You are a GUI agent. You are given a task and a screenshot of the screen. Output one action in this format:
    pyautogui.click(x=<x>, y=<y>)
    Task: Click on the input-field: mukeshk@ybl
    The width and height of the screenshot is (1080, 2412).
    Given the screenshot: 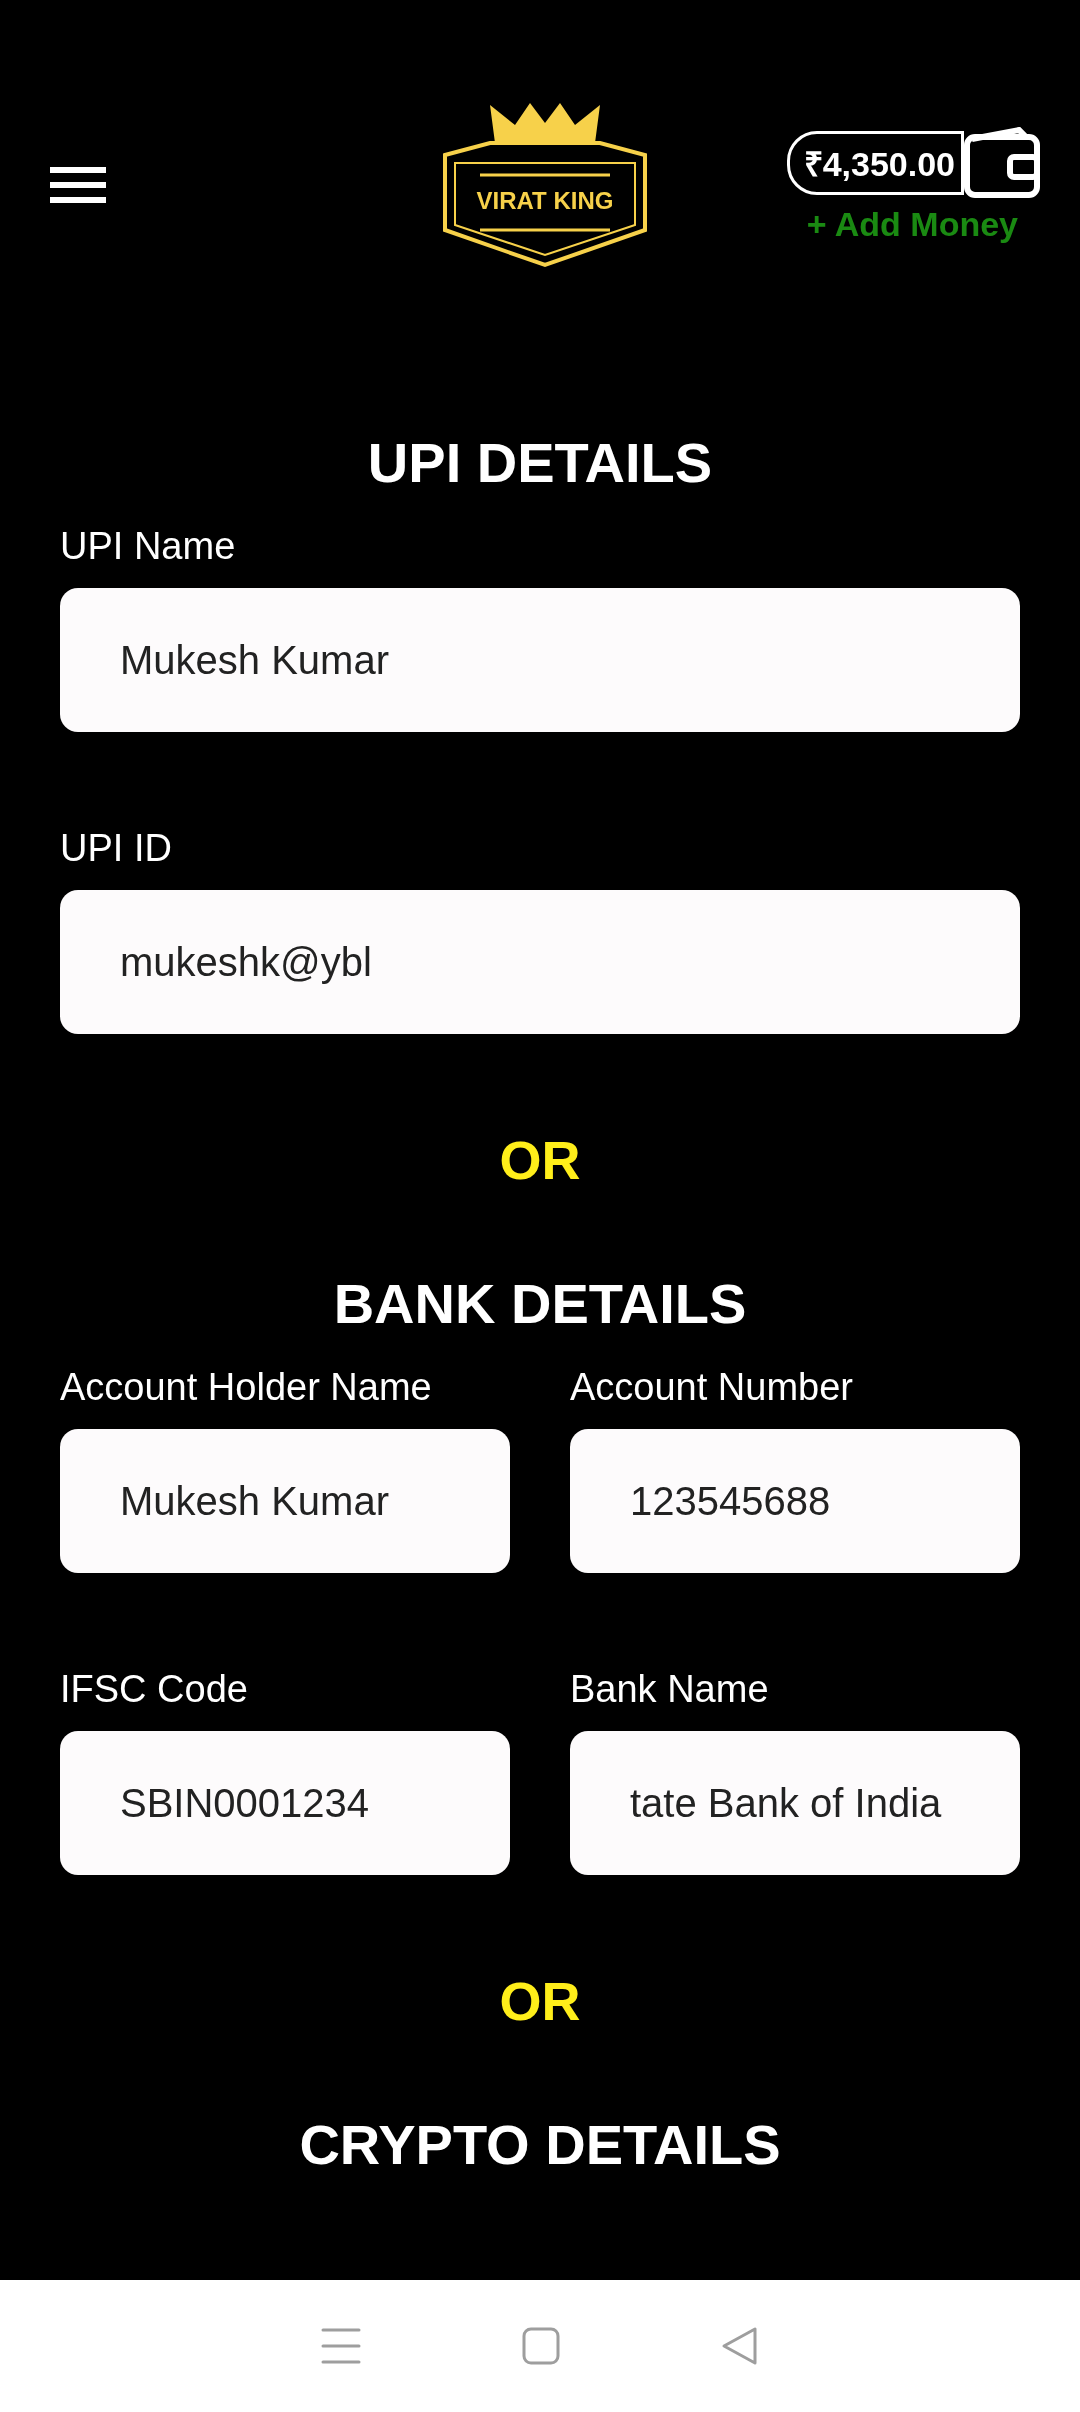 What is the action you would take?
    pyautogui.click(x=540, y=962)
    